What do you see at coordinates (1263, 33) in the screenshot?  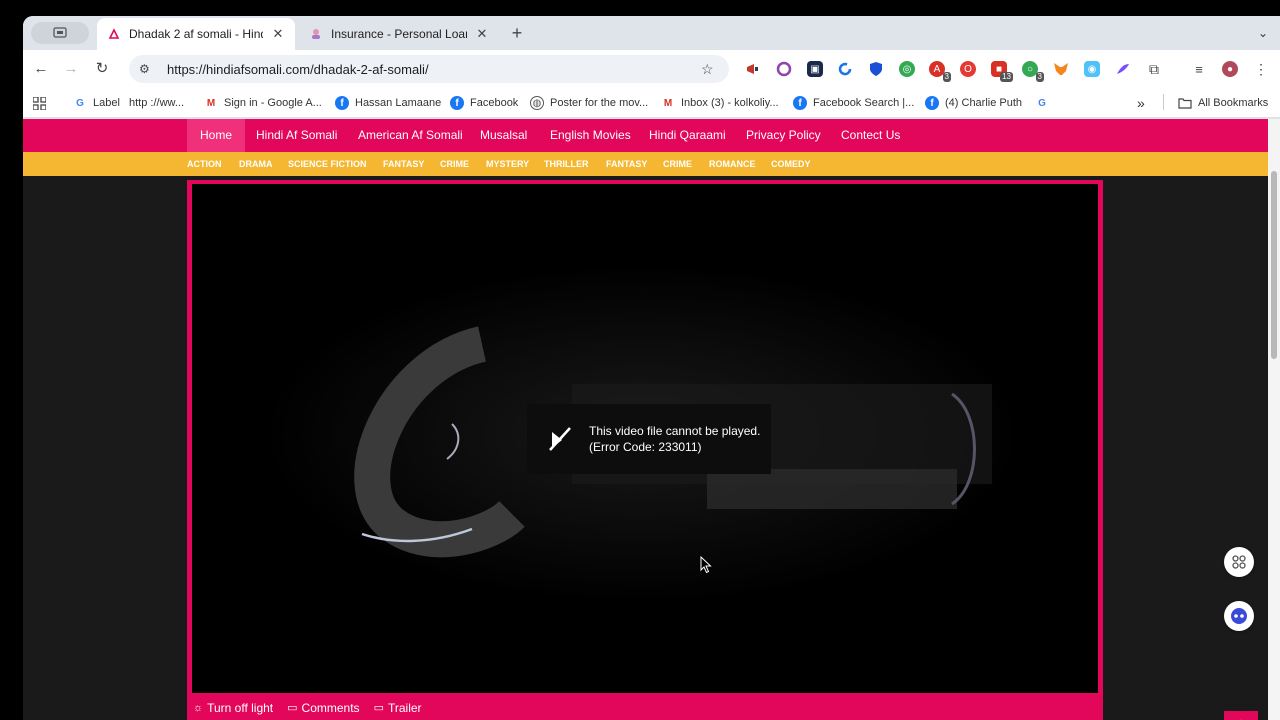 I see `tab-list-chevron-icon: ⌄` at bounding box center [1263, 33].